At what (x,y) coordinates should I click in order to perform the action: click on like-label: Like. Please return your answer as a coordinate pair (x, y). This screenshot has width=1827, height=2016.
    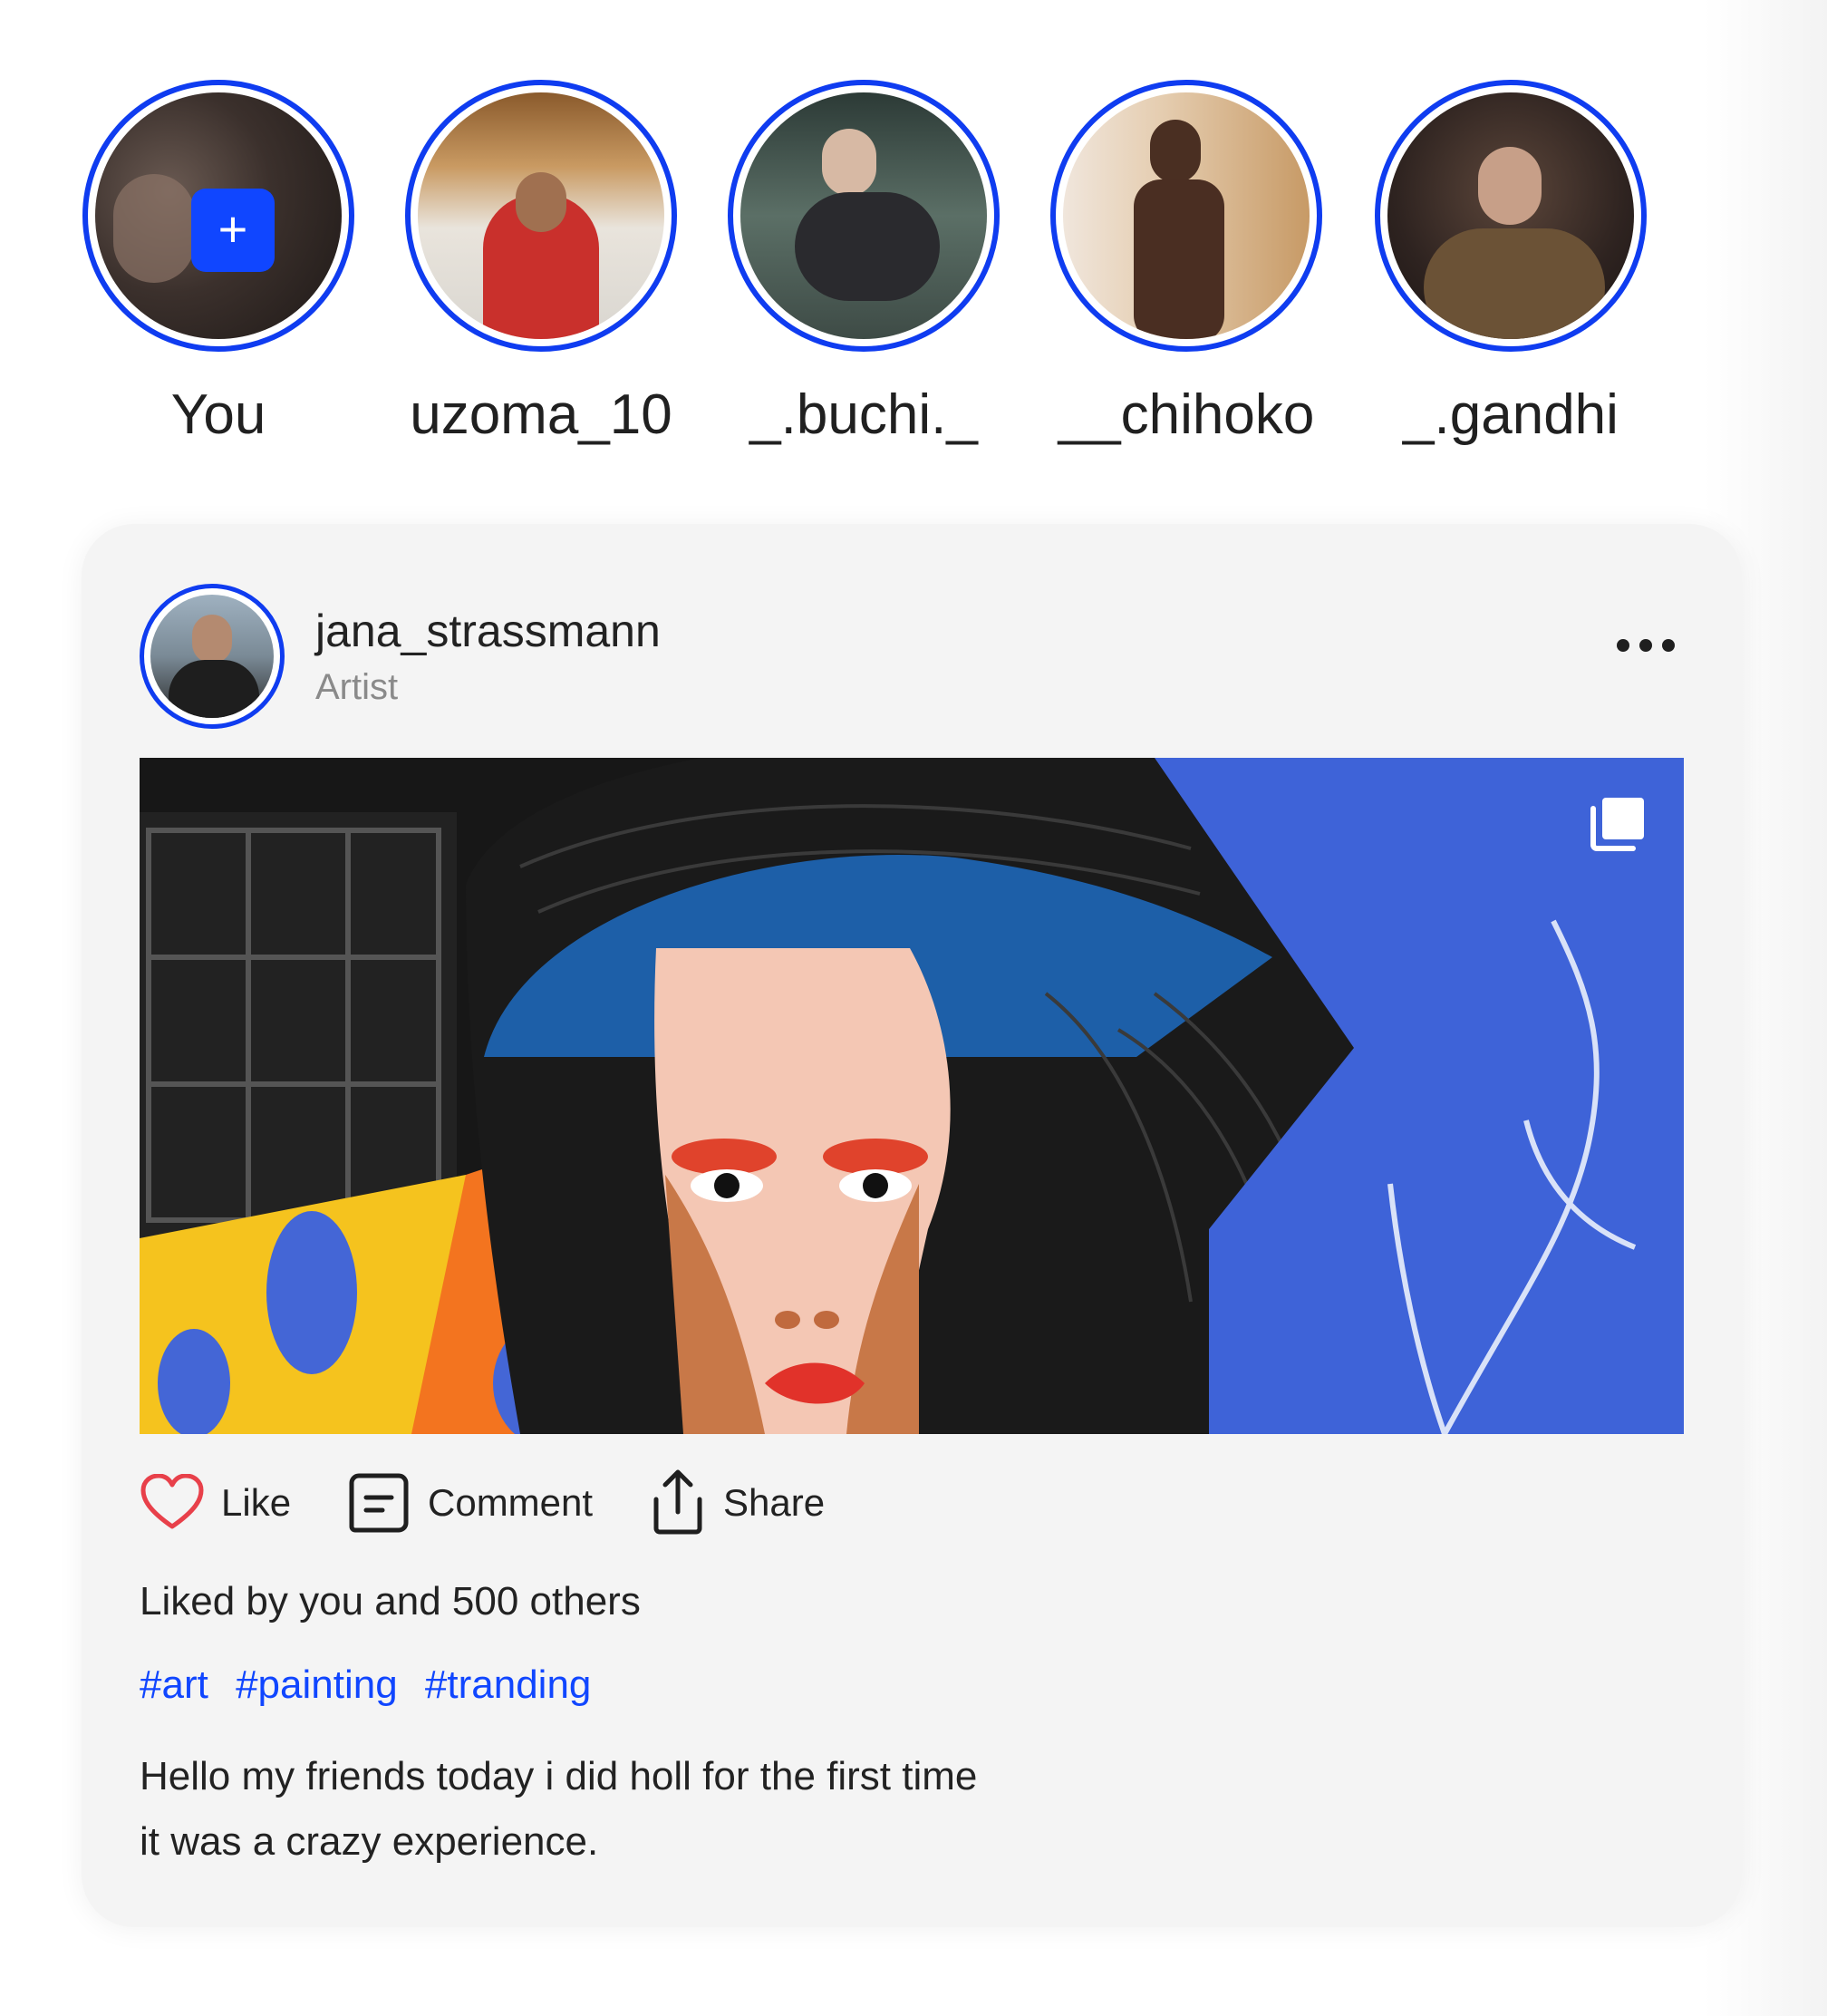
    Looking at the image, I should click on (256, 1503).